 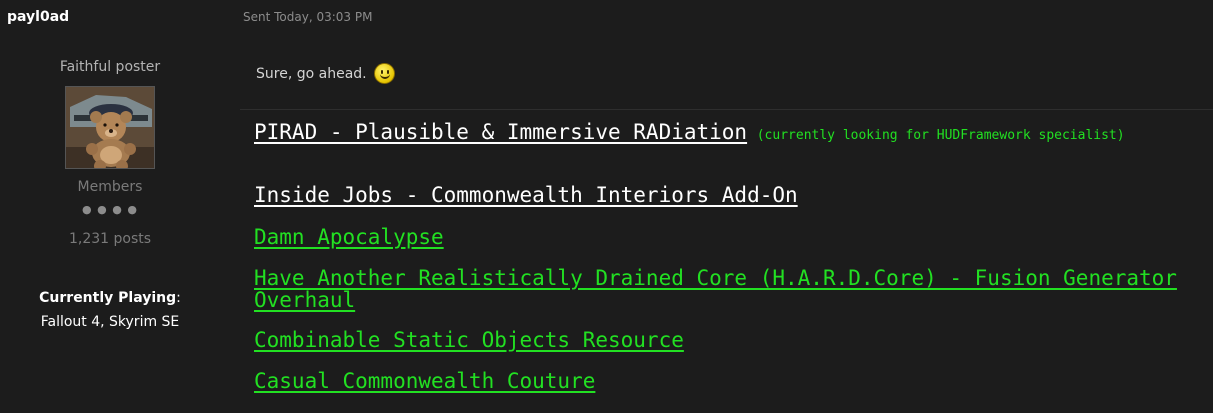 I want to click on member-group: Members, so click(x=110, y=187).